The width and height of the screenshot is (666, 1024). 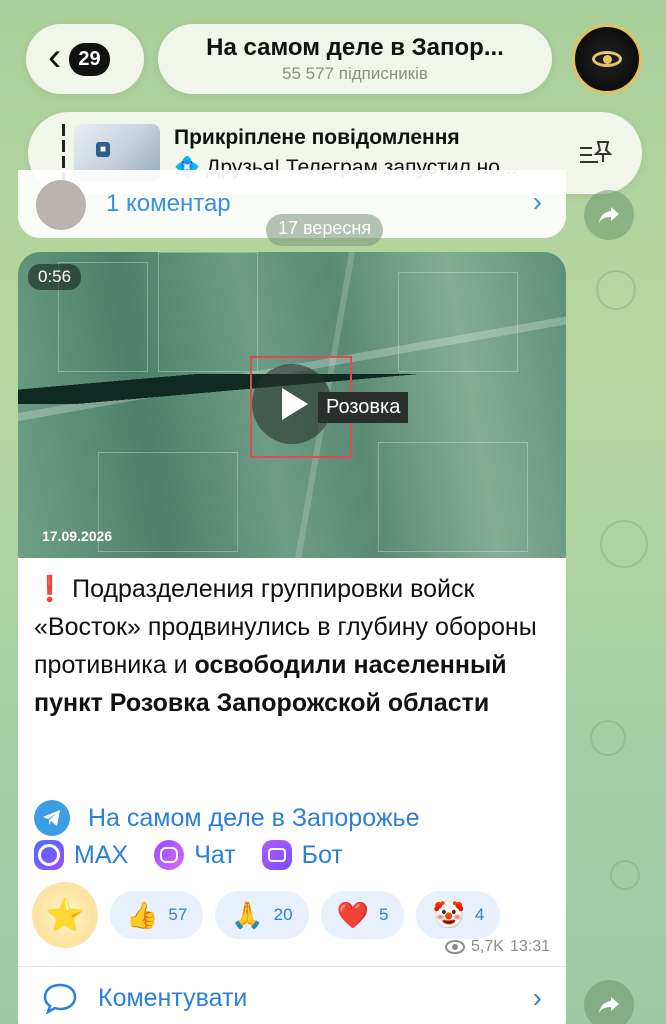 What do you see at coordinates (169, 855) in the screenshot?
I see `chat-icon` at bounding box center [169, 855].